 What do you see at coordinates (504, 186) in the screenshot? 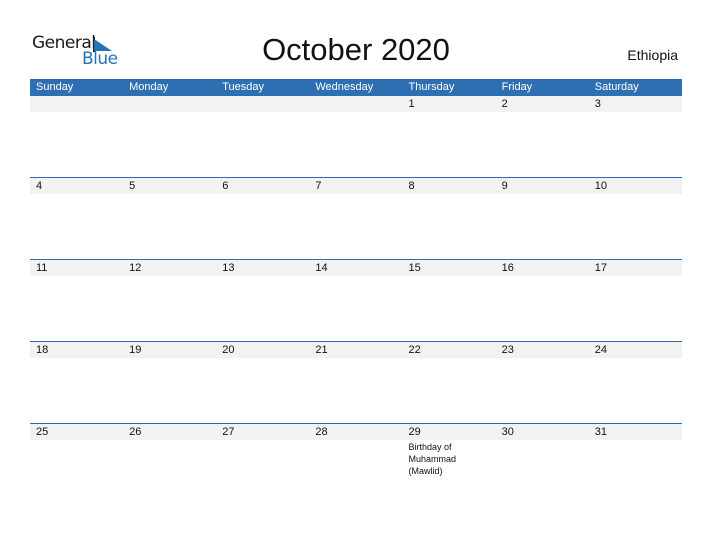
I see `day-number: 9` at bounding box center [504, 186].